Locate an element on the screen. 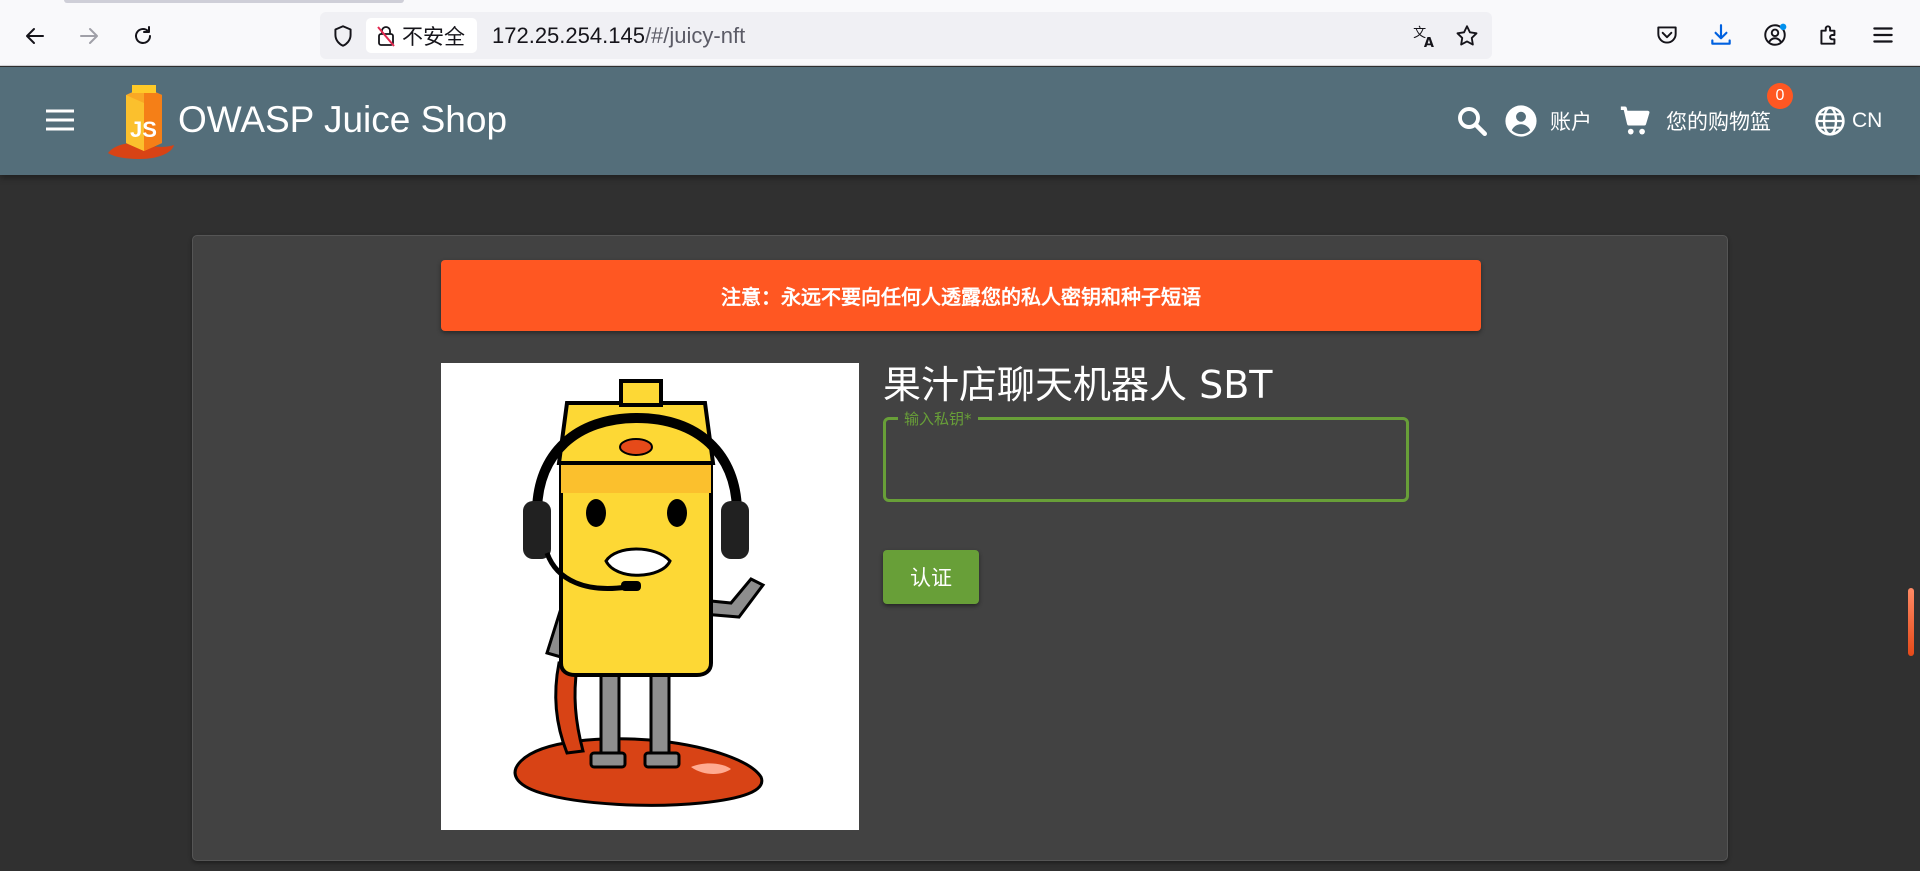 The height and width of the screenshot is (871, 1920). account-circle-icon is located at coordinates (1521, 121).